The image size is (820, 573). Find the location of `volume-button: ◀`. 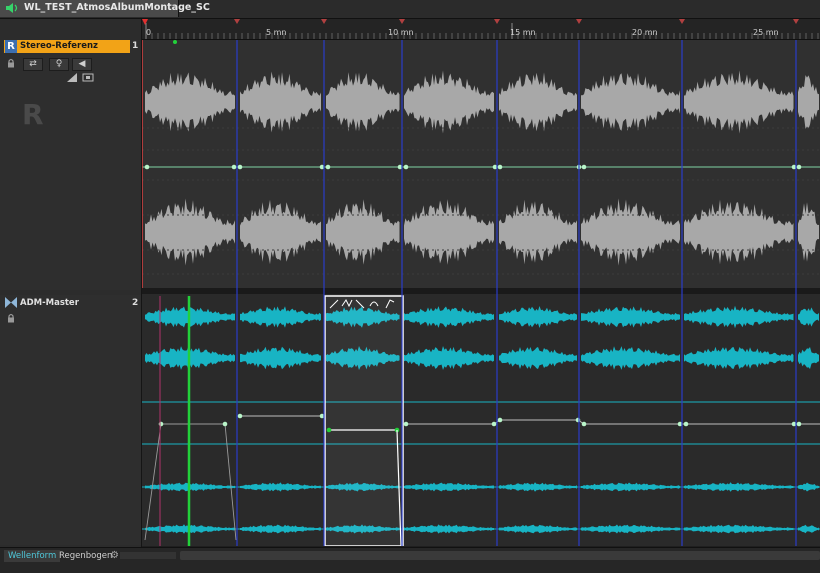

volume-button: ◀ is located at coordinates (82, 64).